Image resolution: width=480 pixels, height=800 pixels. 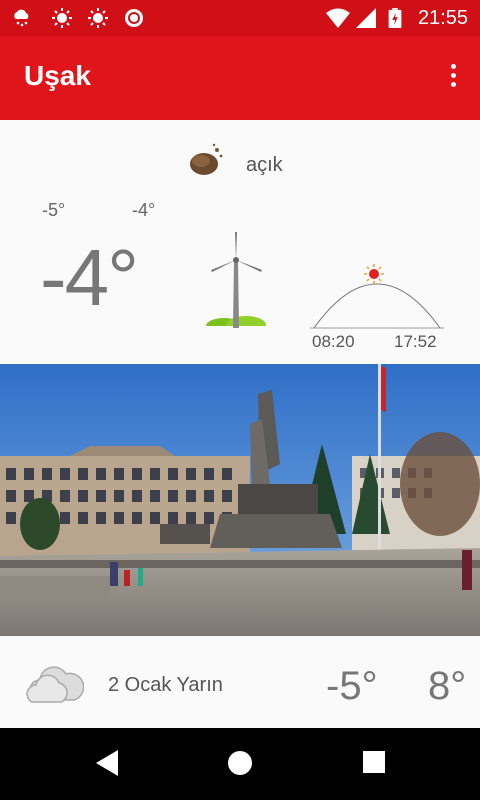 What do you see at coordinates (89, 277) in the screenshot?
I see `current-temperature: -4°` at bounding box center [89, 277].